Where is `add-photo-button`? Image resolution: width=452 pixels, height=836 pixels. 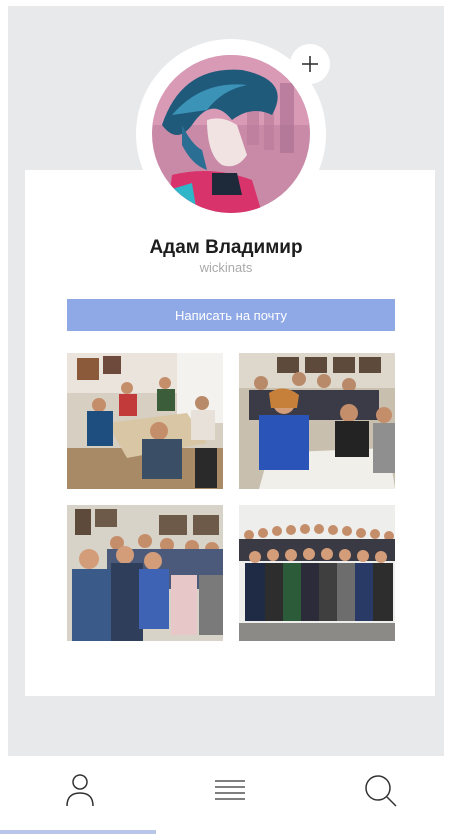 add-photo-button is located at coordinates (310, 64).